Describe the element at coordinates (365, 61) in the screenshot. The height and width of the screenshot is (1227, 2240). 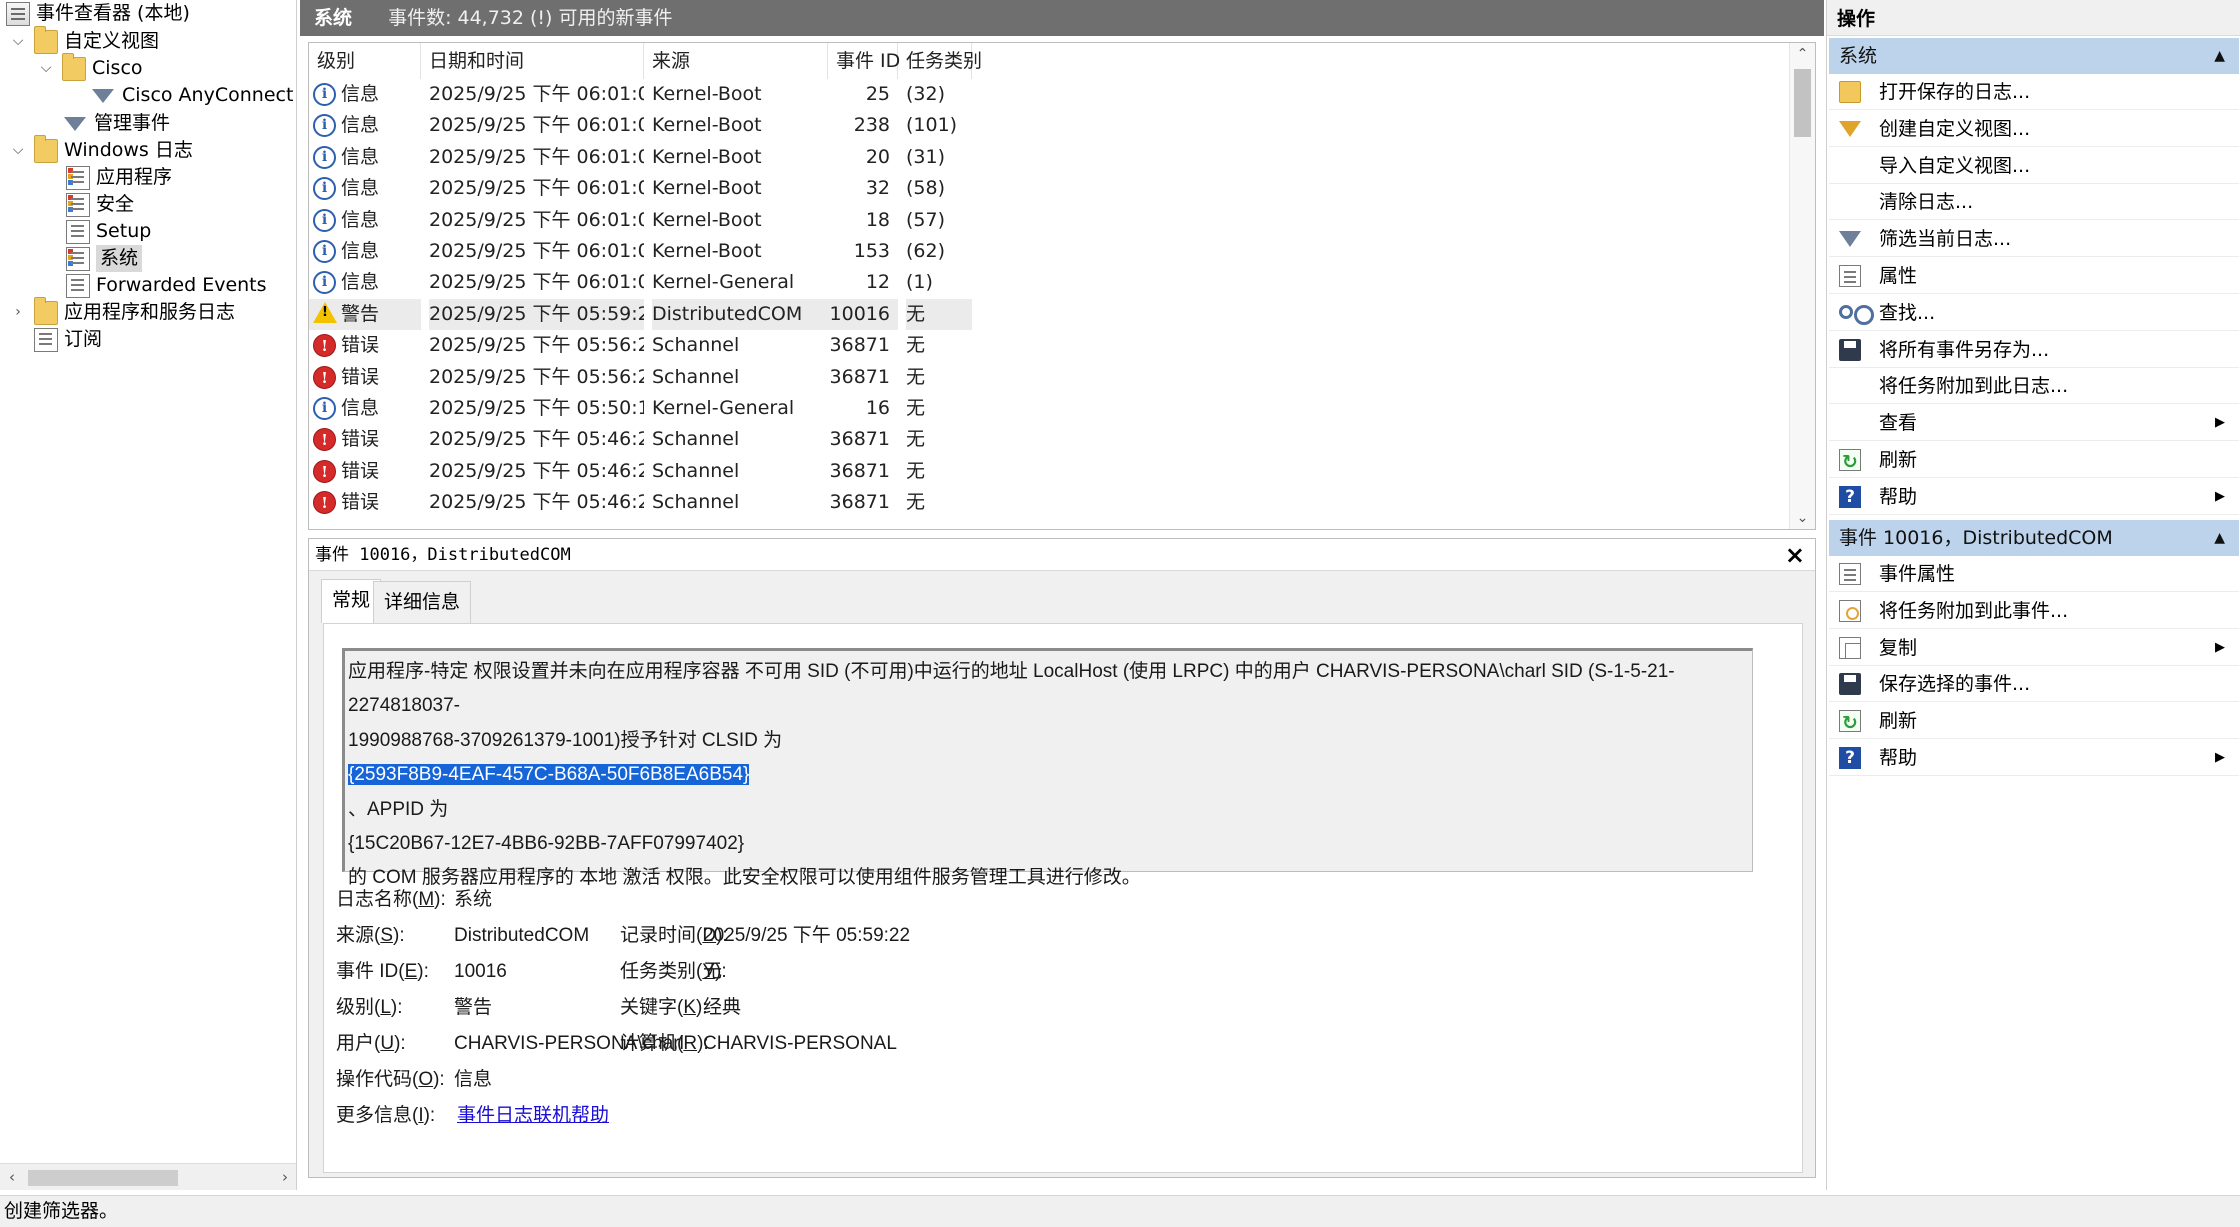
I see `column-header-level: 级别` at that location.